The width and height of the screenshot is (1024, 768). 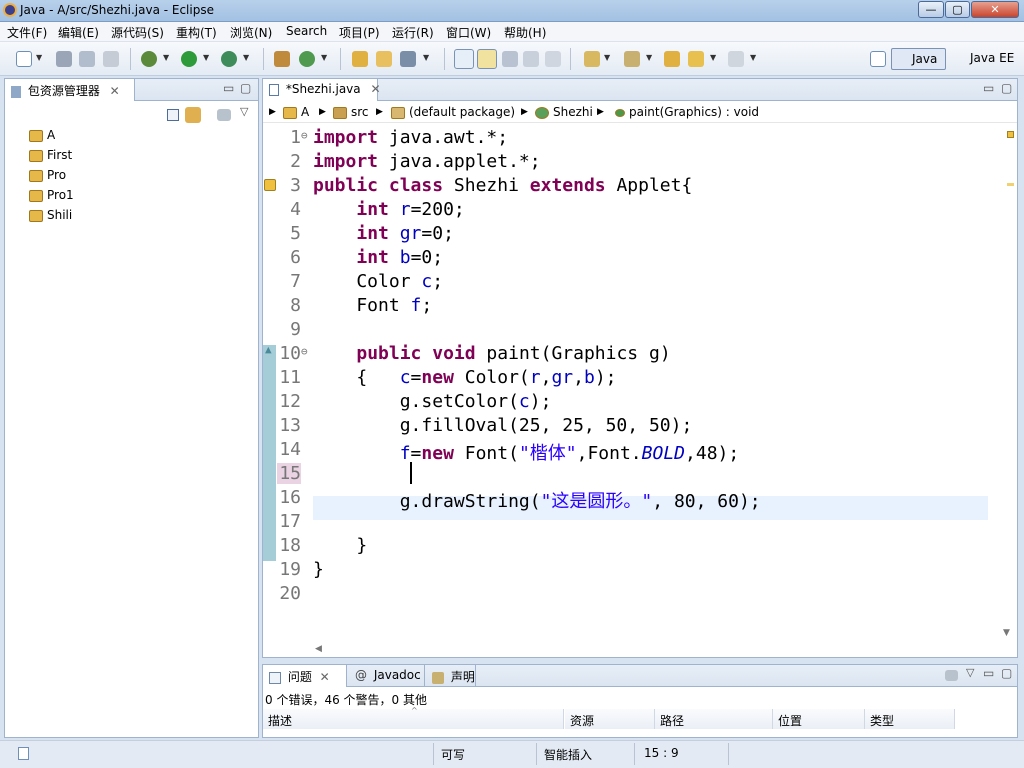 What do you see at coordinates (111, 59) in the screenshot?
I see `print-icon` at bounding box center [111, 59].